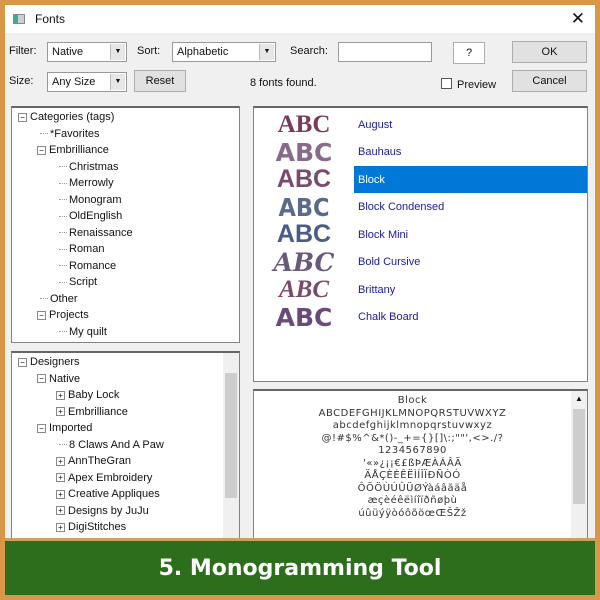  What do you see at coordinates (93, 461) in the screenshot?
I see `tree-item: + AnnTheGran` at bounding box center [93, 461].